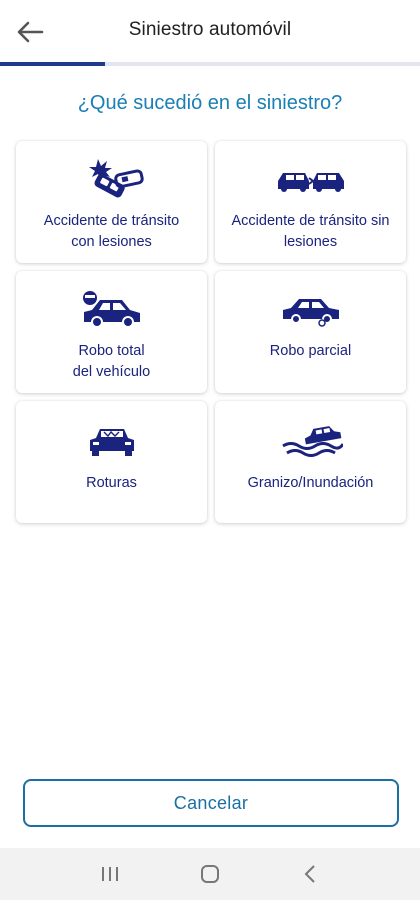  What do you see at coordinates (311, 442) in the screenshot?
I see `car-flood-icon` at bounding box center [311, 442].